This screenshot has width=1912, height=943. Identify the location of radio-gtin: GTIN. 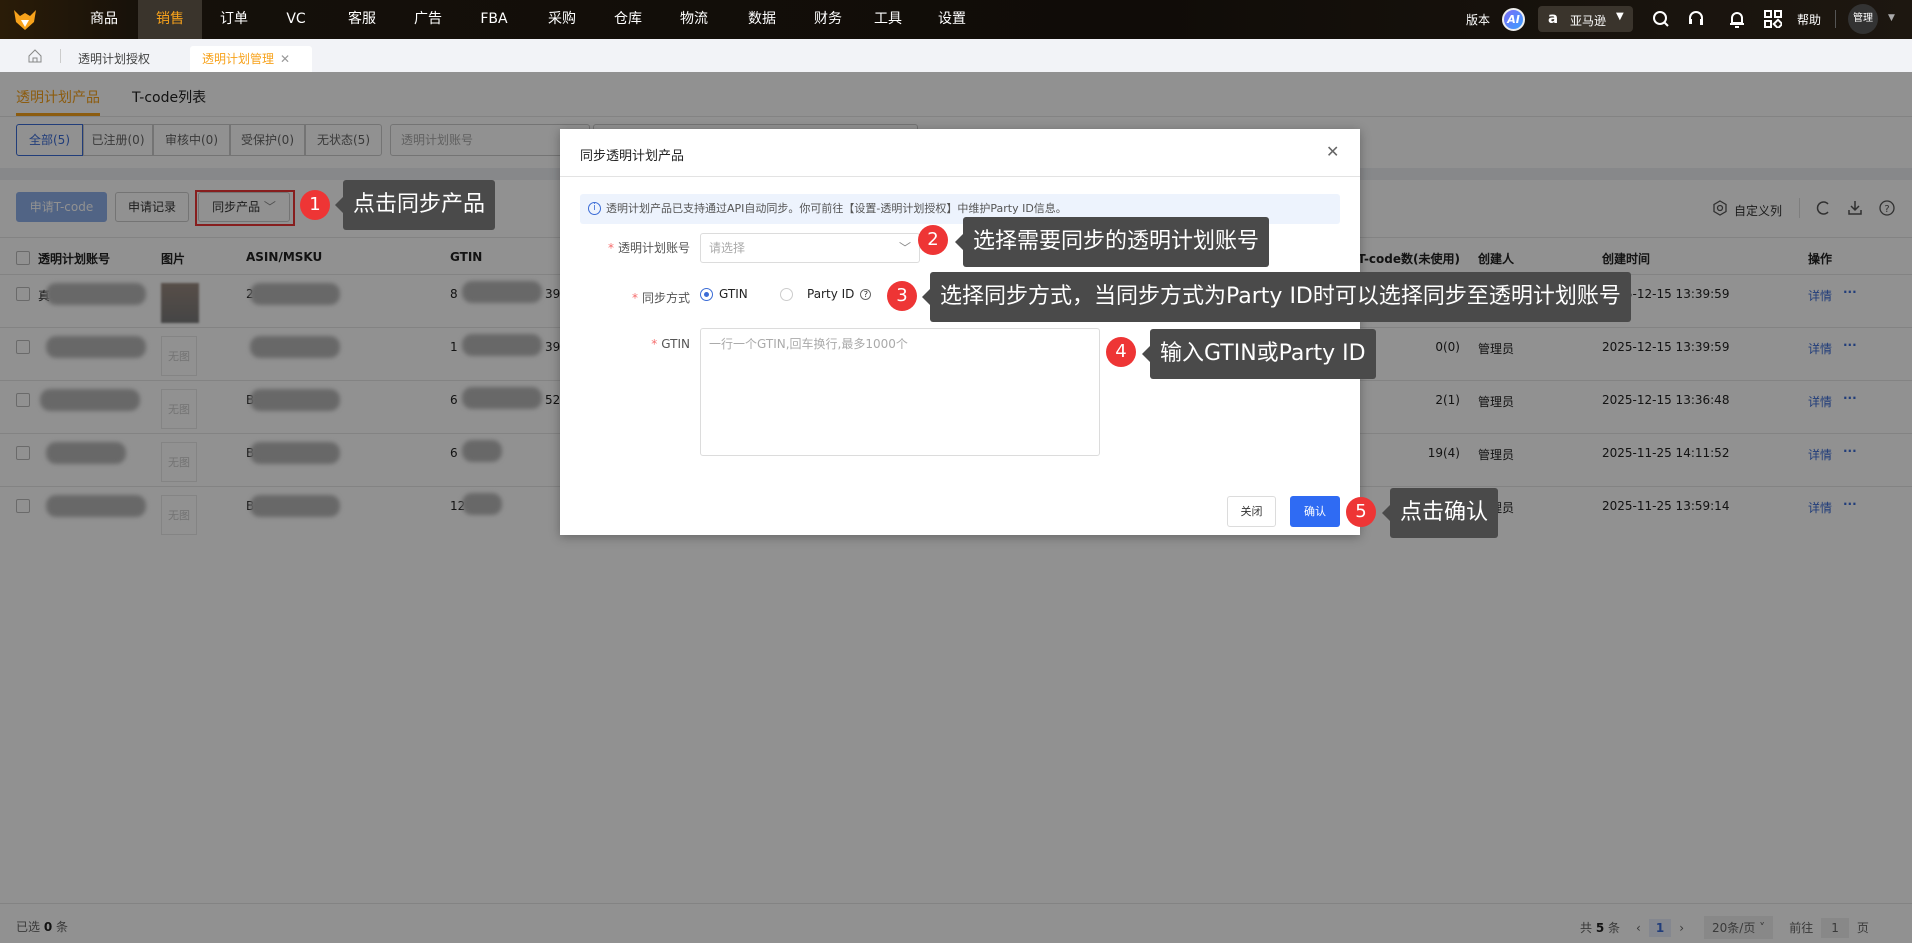
(724, 294).